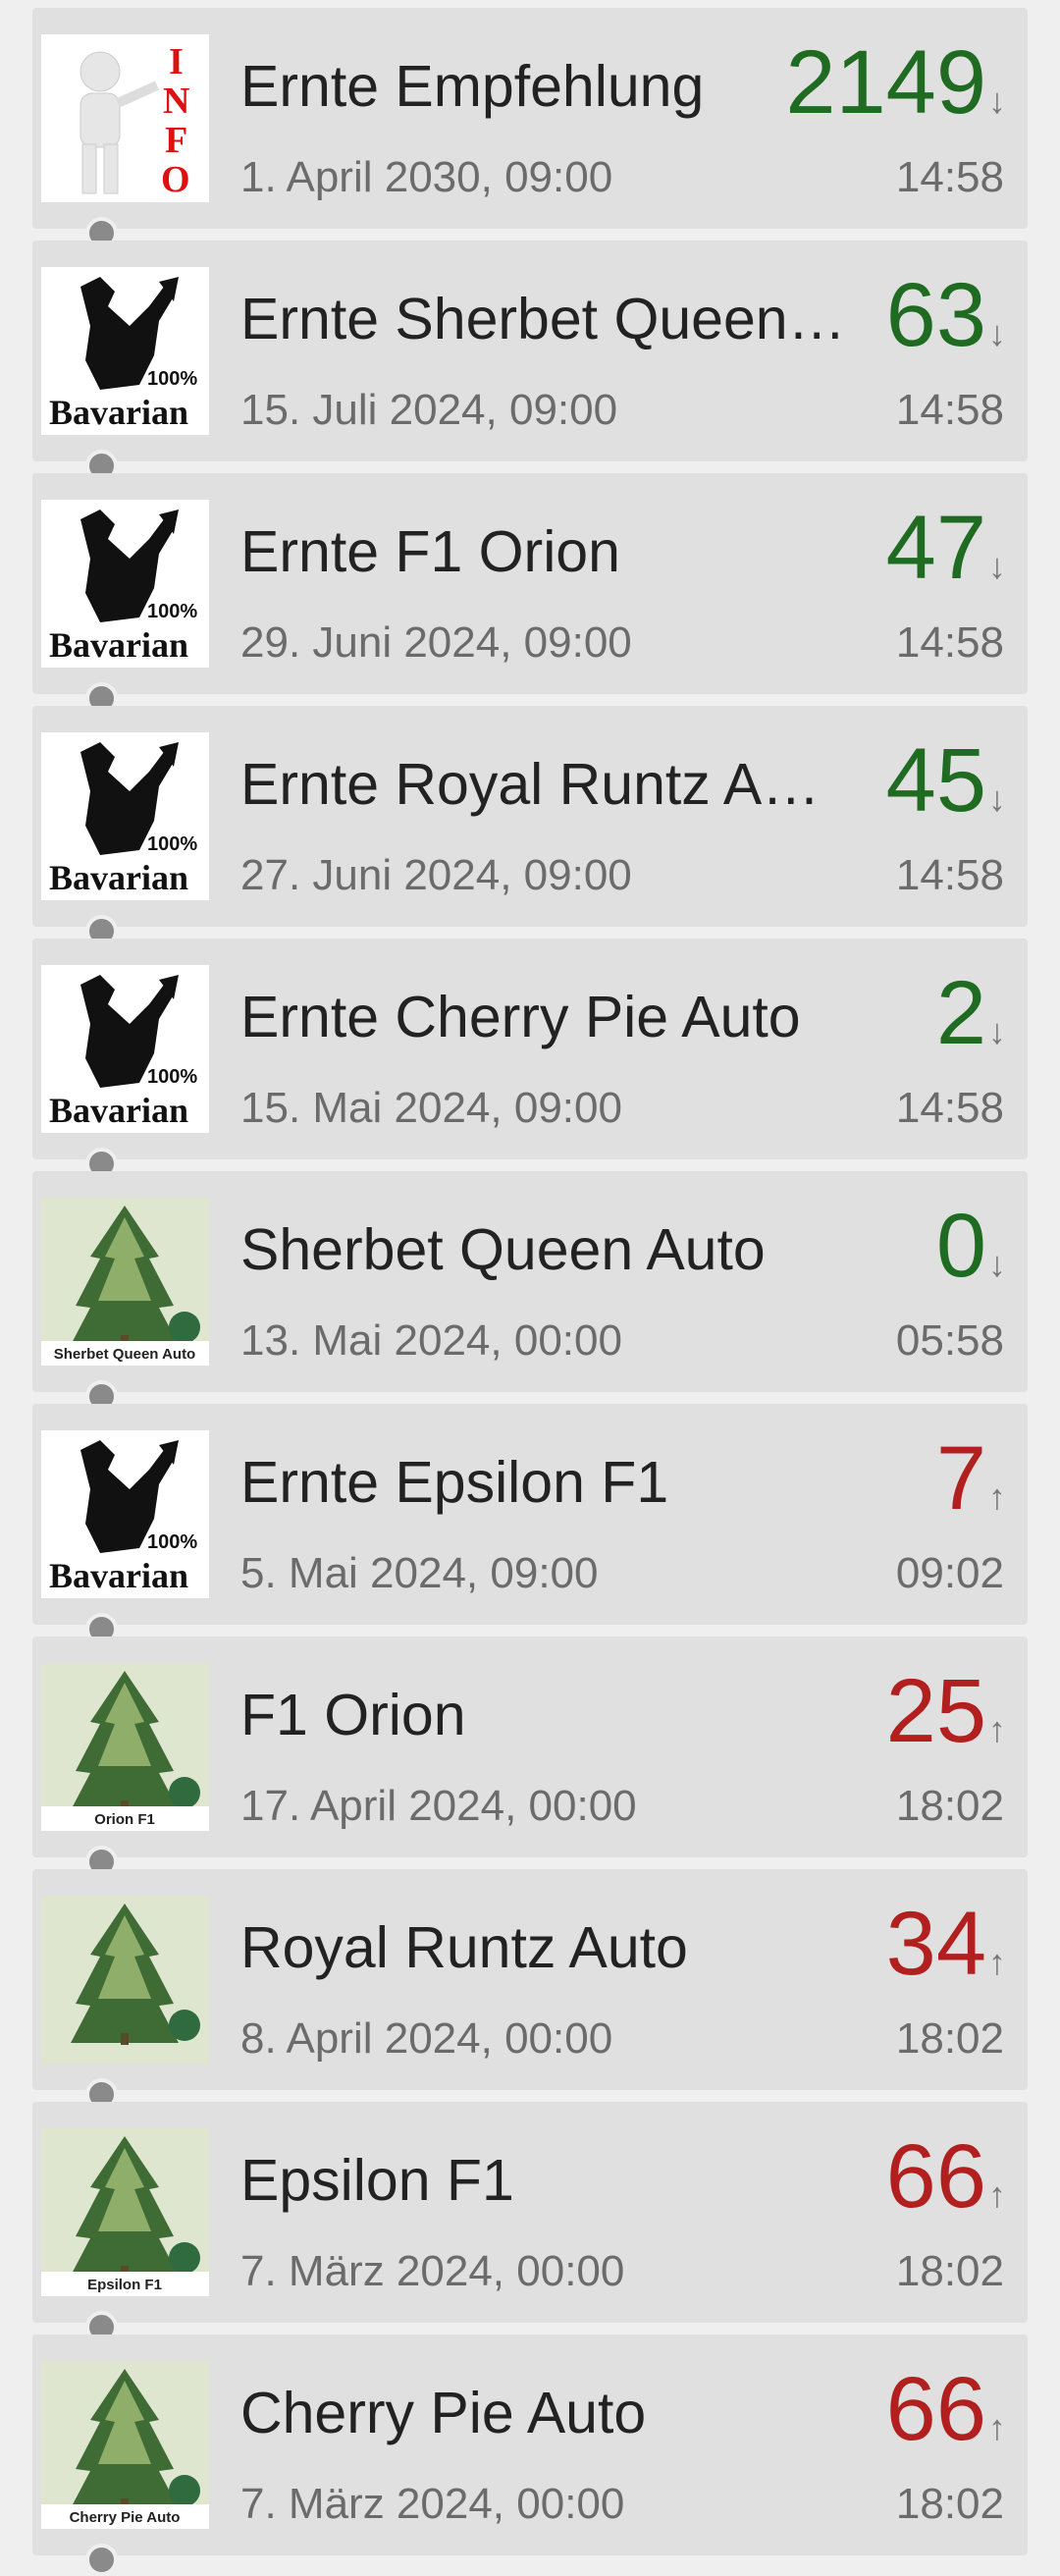  I want to click on svg-text: F, so click(176, 140).